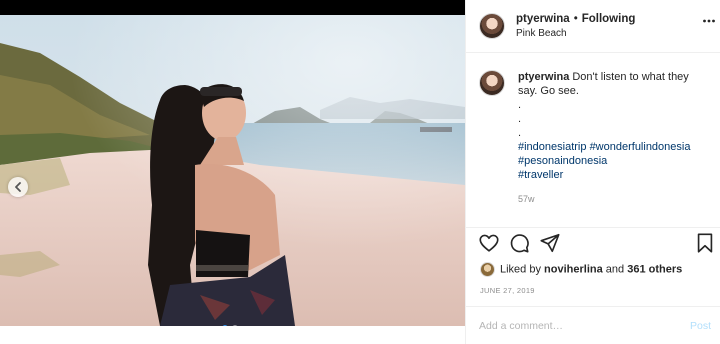 Image resolution: width=720 pixels, height=344 pixels. I want to click on bookmark-icon, so click(705, 243).